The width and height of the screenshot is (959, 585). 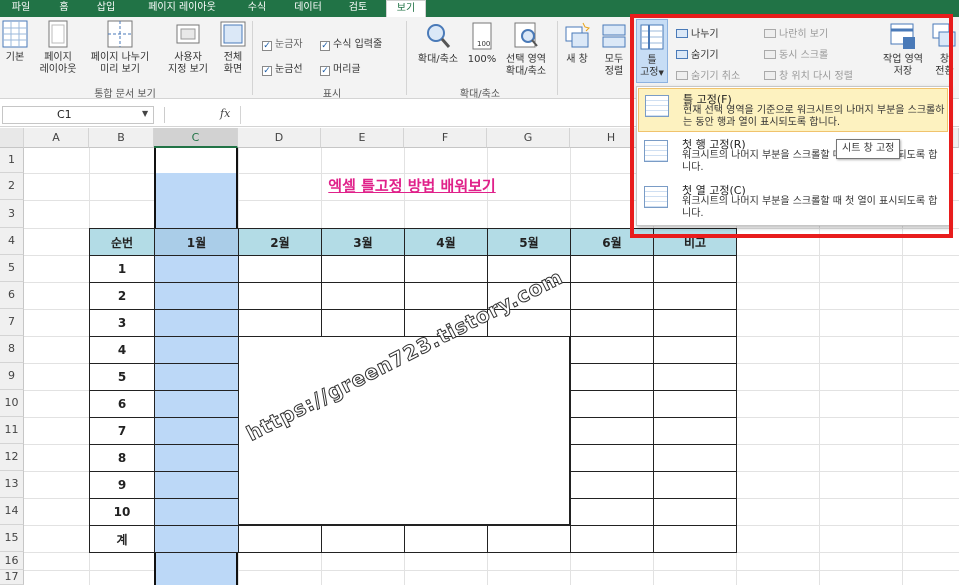 What do you see at coordinates (445, 138) in the screenshot?
I see `column-header-f: F` at bounding box center [445, 138].